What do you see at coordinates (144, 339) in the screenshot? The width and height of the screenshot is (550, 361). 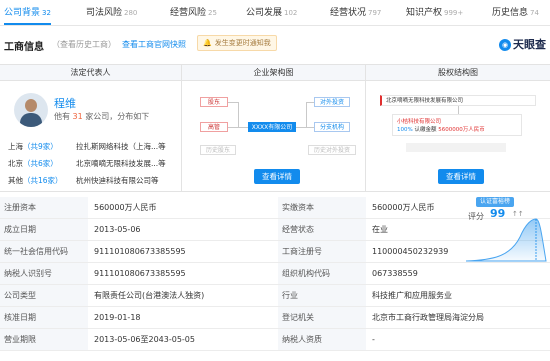 I see `field-value: 2013-05-06至2043-05-05` at bounding box center [144, 339].